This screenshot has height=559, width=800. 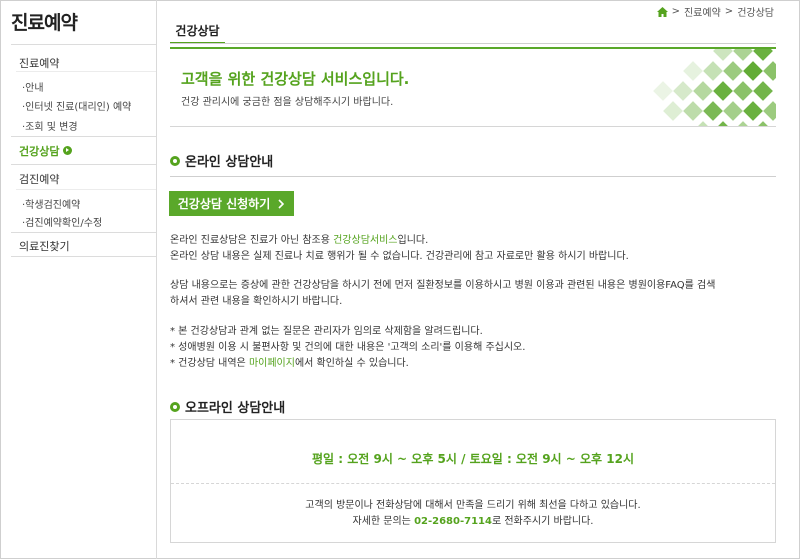 I want to click on breadcrumb: > 진료예약 > 건강상담, so click(x=715, y=11).